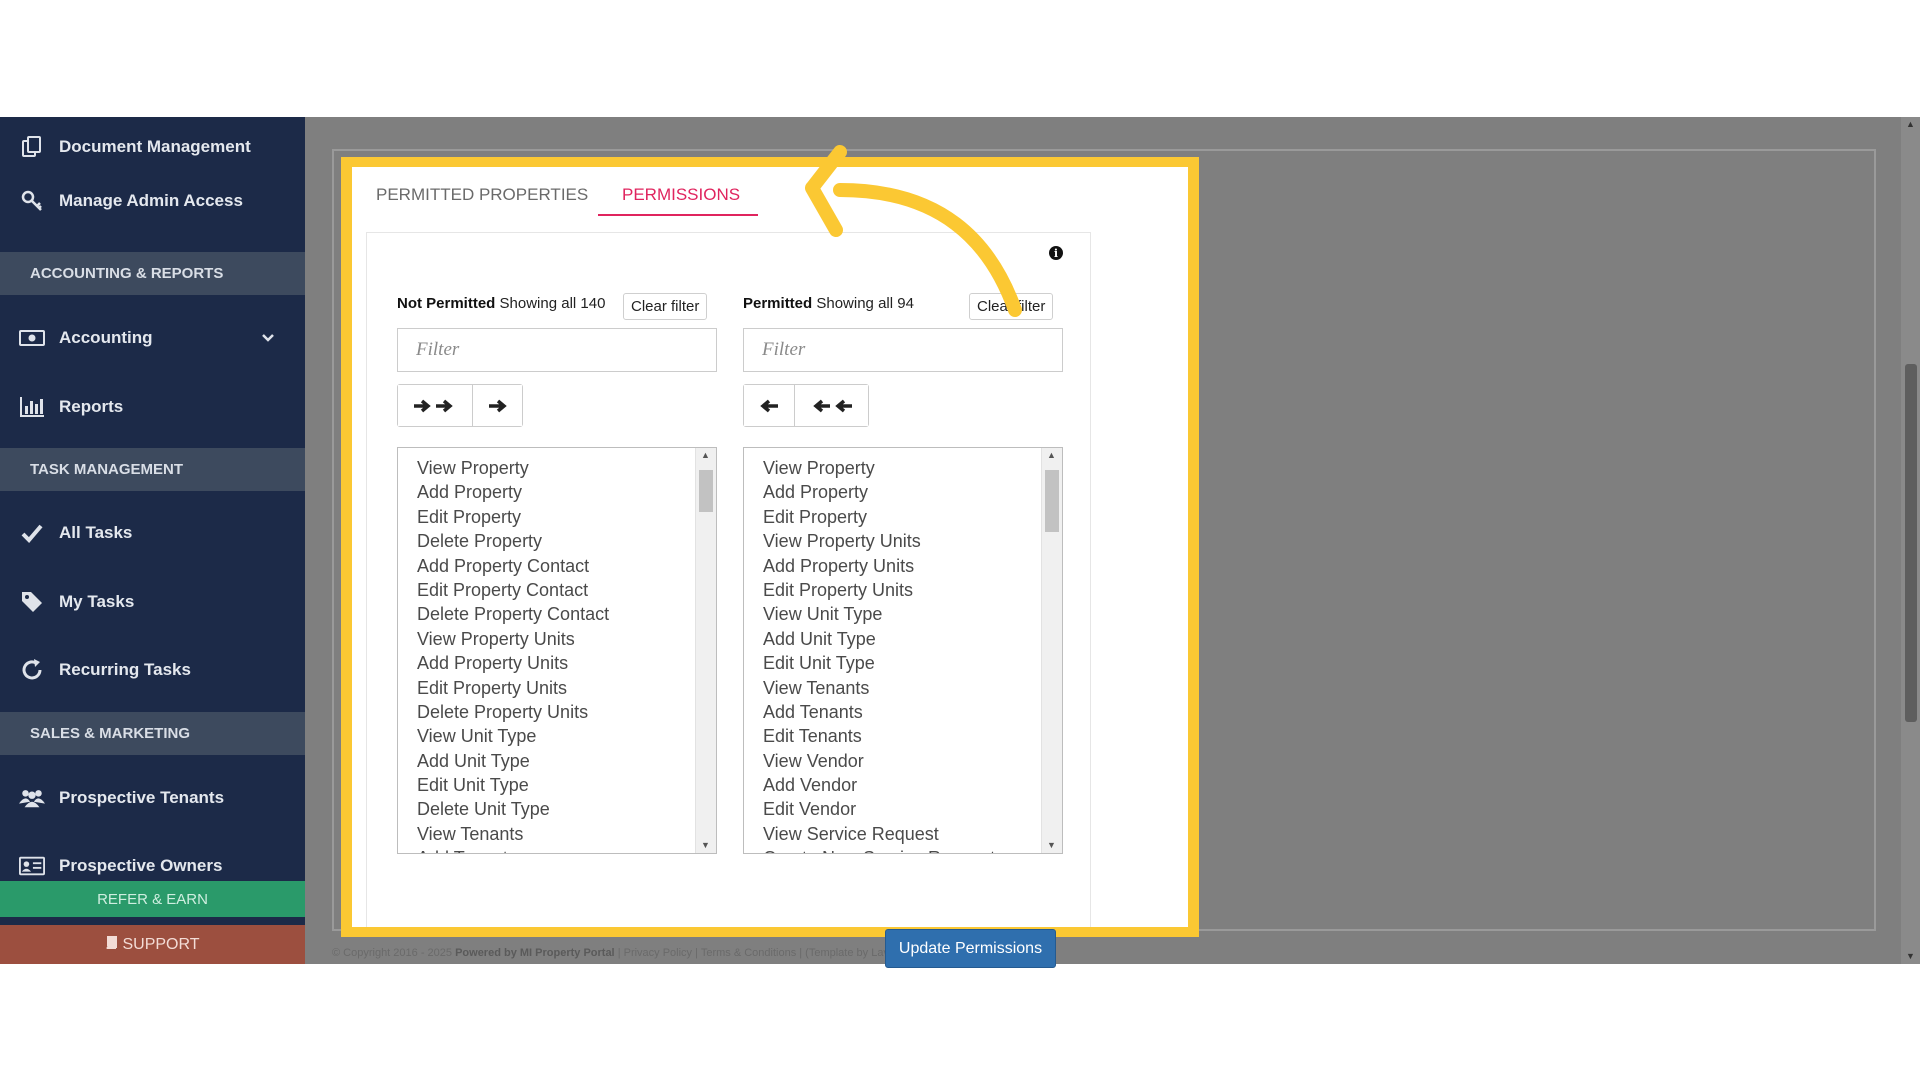 This screenshot has width=1920, height=1080. What do you see at coordinates (152, 147) in the screenshot?
I see `sidebar-item-document-management: Document Management` at bounding box center [152, 147].